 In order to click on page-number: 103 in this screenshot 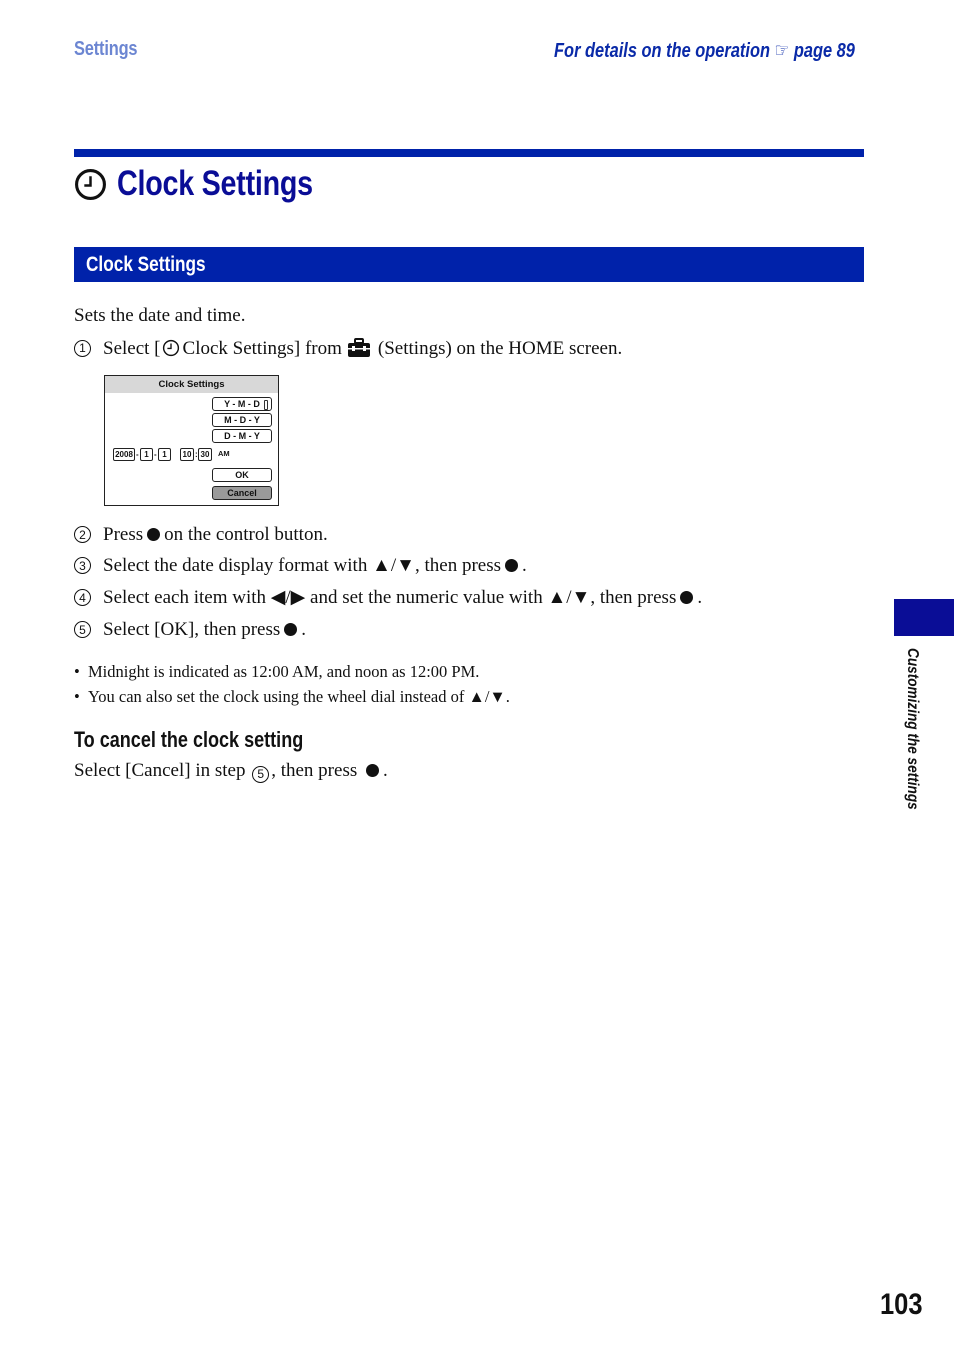, I will do `click(901, 1304)`.